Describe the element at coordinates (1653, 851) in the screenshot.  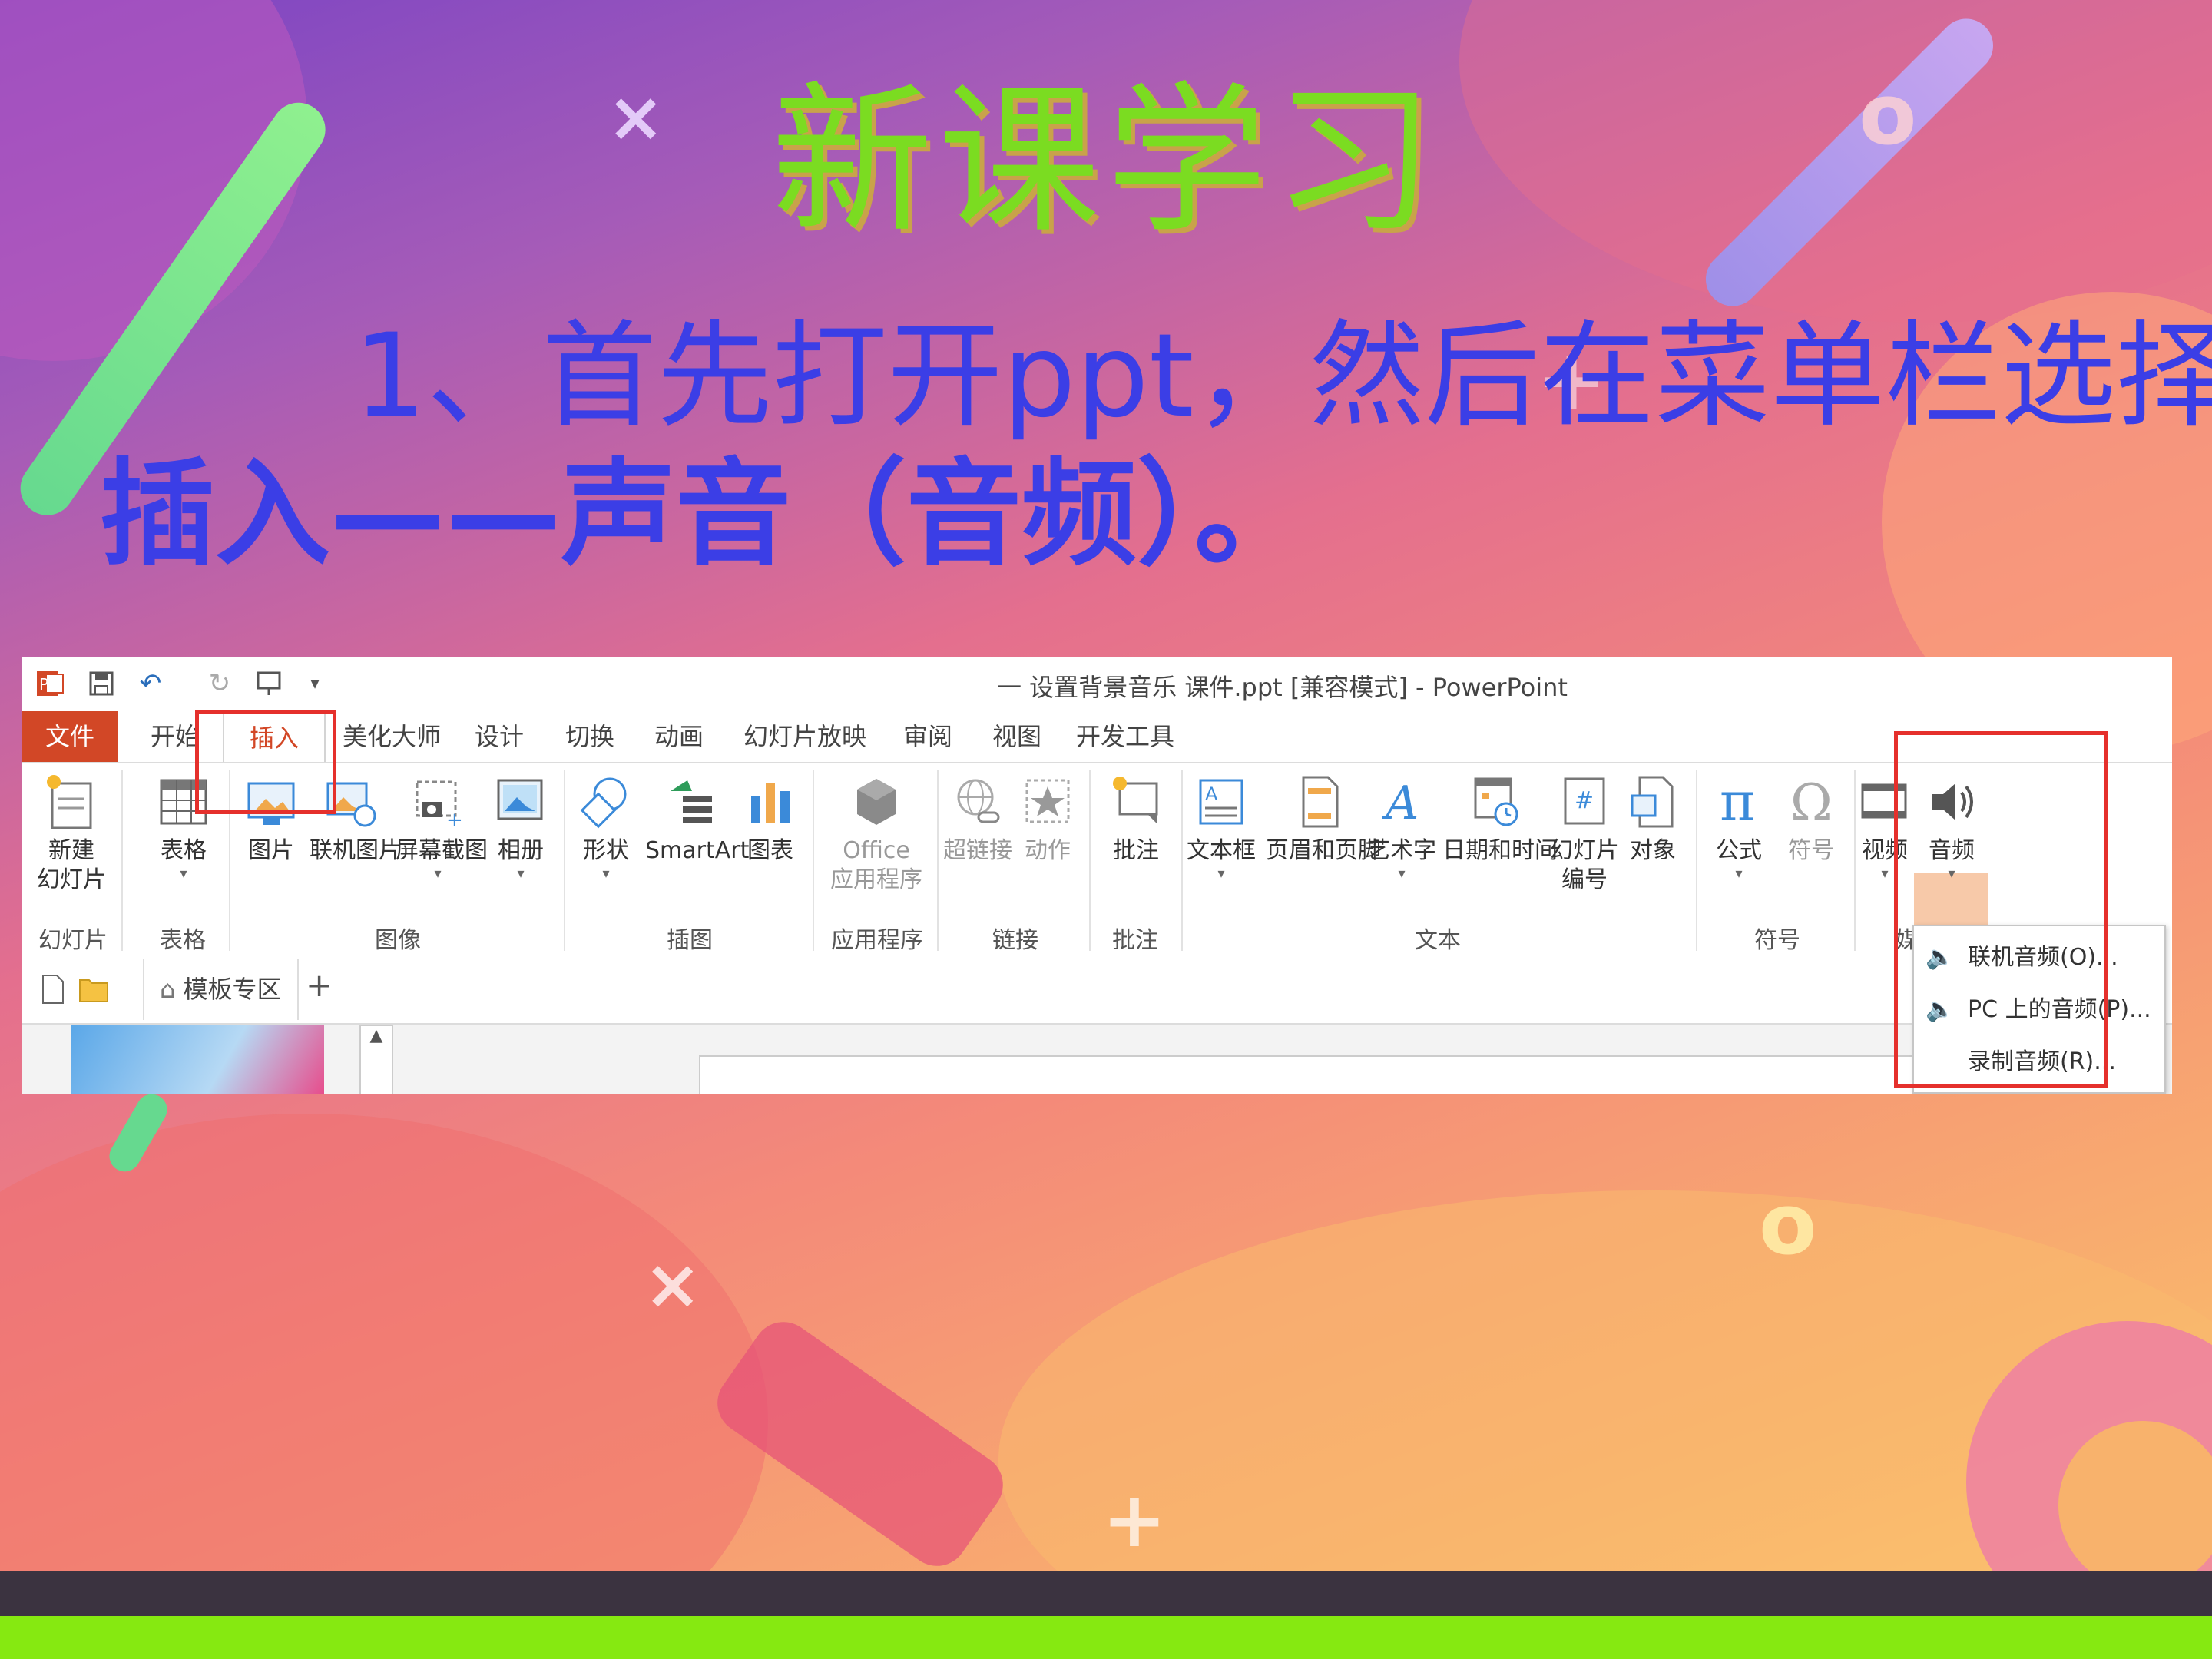
I see `object-label: 对象` at that location.